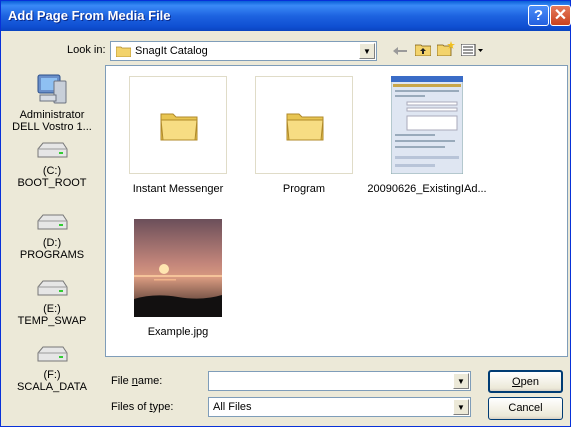 This screenshot has width=571, height=427. What do you see at coordinates (52, 115) in the screenshot?
I see `place-label: Administrator` at bounding box center [52, 115].